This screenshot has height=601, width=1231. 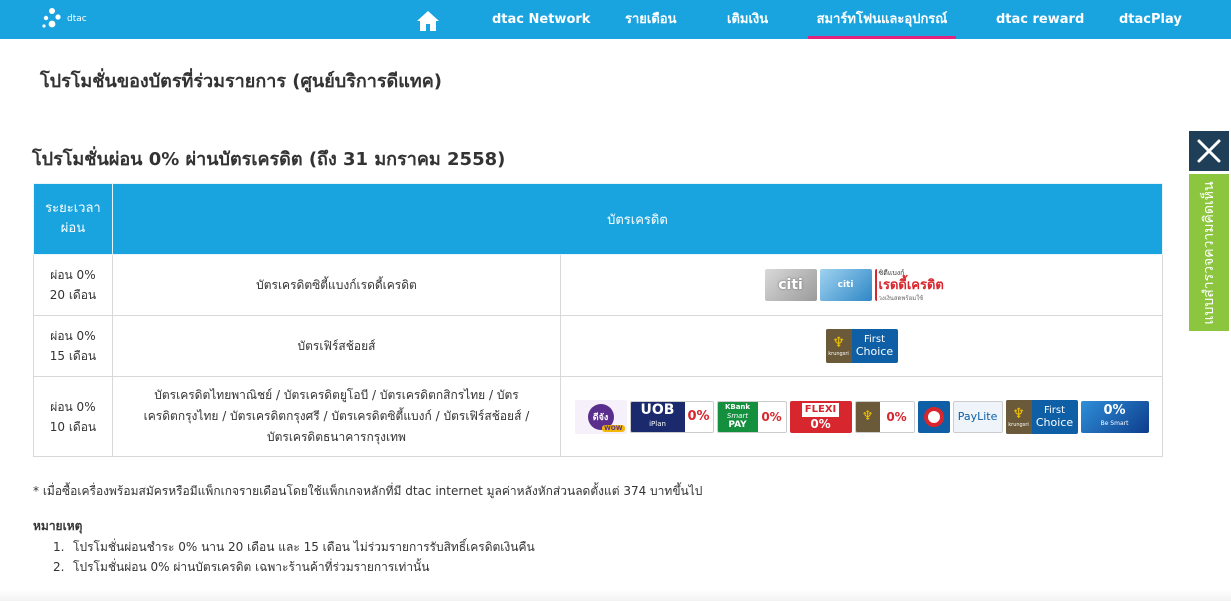 I want to click on nav-dtac-reward: dtac reward, so click(x=1040, y=19).